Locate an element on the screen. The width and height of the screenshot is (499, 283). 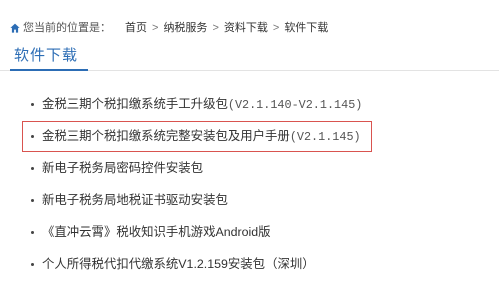
download-link: 金税三期个税扣缴系统完整安装包及用户手册(V2.1.145) is located at coordinates (201, 136).